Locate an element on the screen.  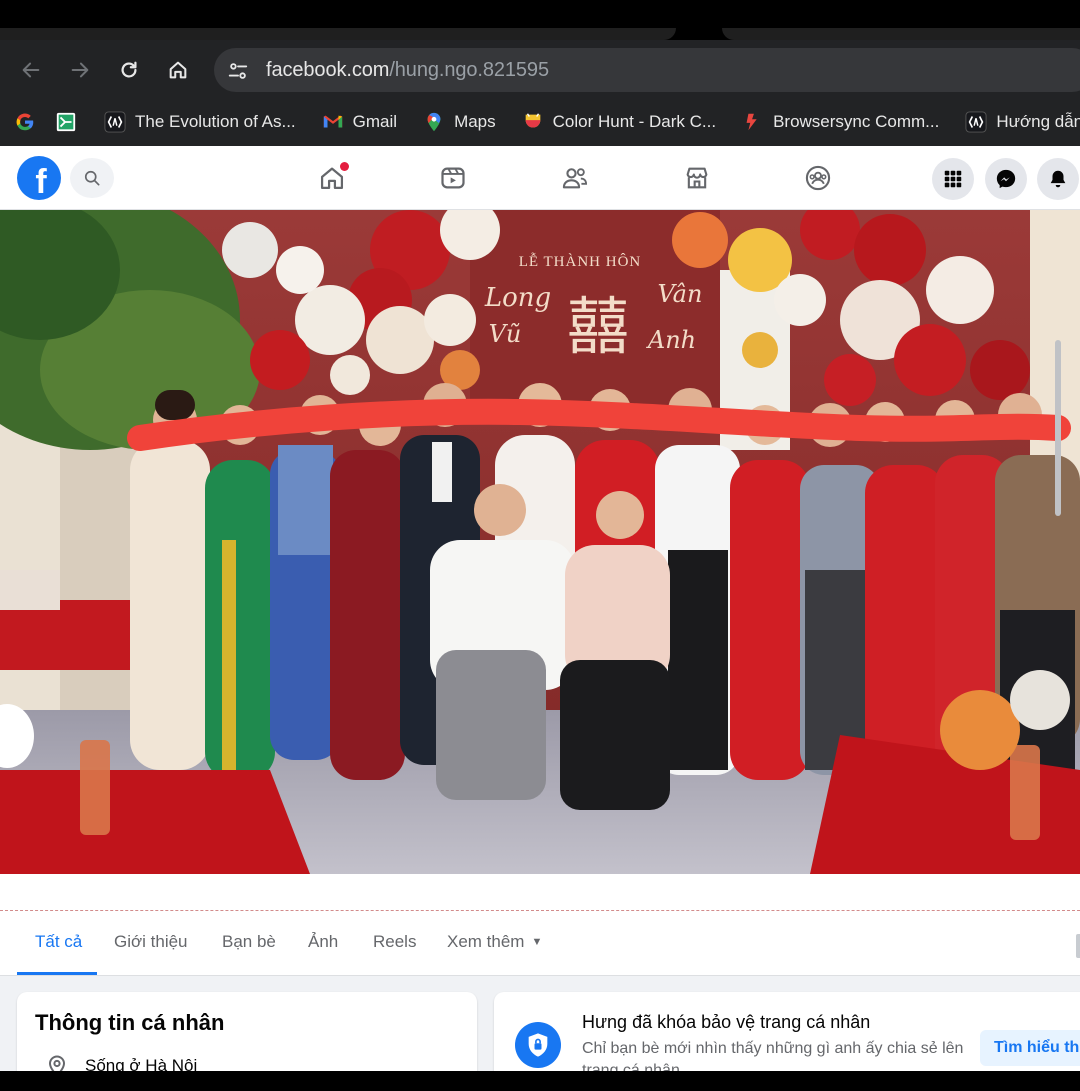
intro-lives-in-row: Sống ở Hà Nội is located at coordinates (121, 1062).